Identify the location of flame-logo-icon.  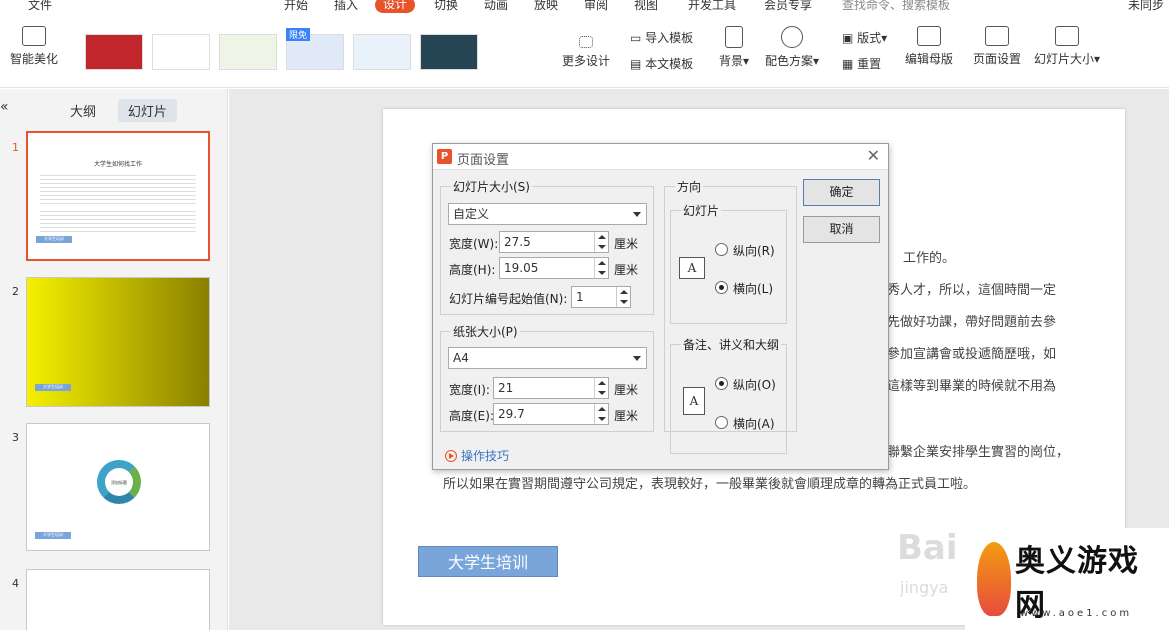
(994, 579).